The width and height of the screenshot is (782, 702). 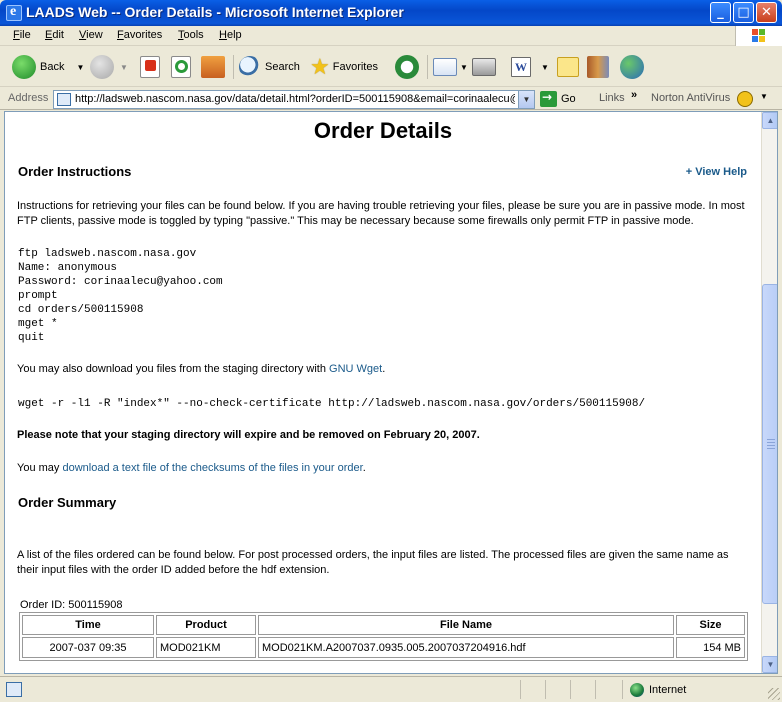 I want to click on messenger-icon, so click(x=632, y=67).